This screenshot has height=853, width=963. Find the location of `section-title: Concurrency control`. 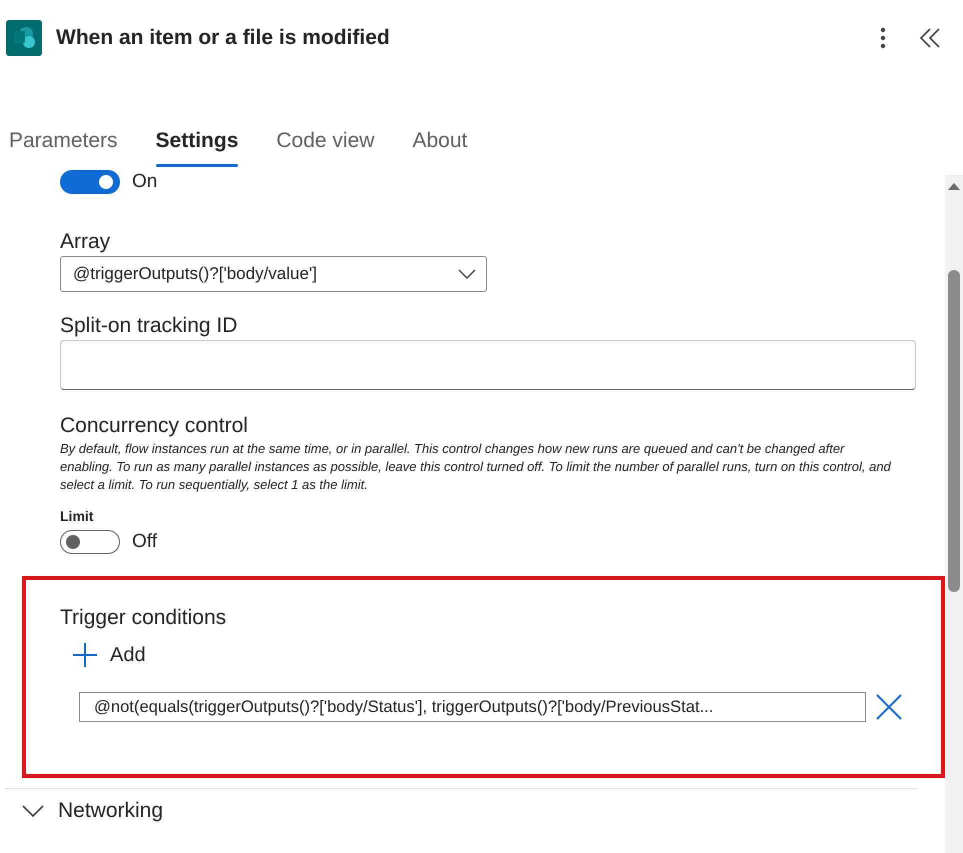

section-title: Concurrency control is located at coordinates (154, 426).